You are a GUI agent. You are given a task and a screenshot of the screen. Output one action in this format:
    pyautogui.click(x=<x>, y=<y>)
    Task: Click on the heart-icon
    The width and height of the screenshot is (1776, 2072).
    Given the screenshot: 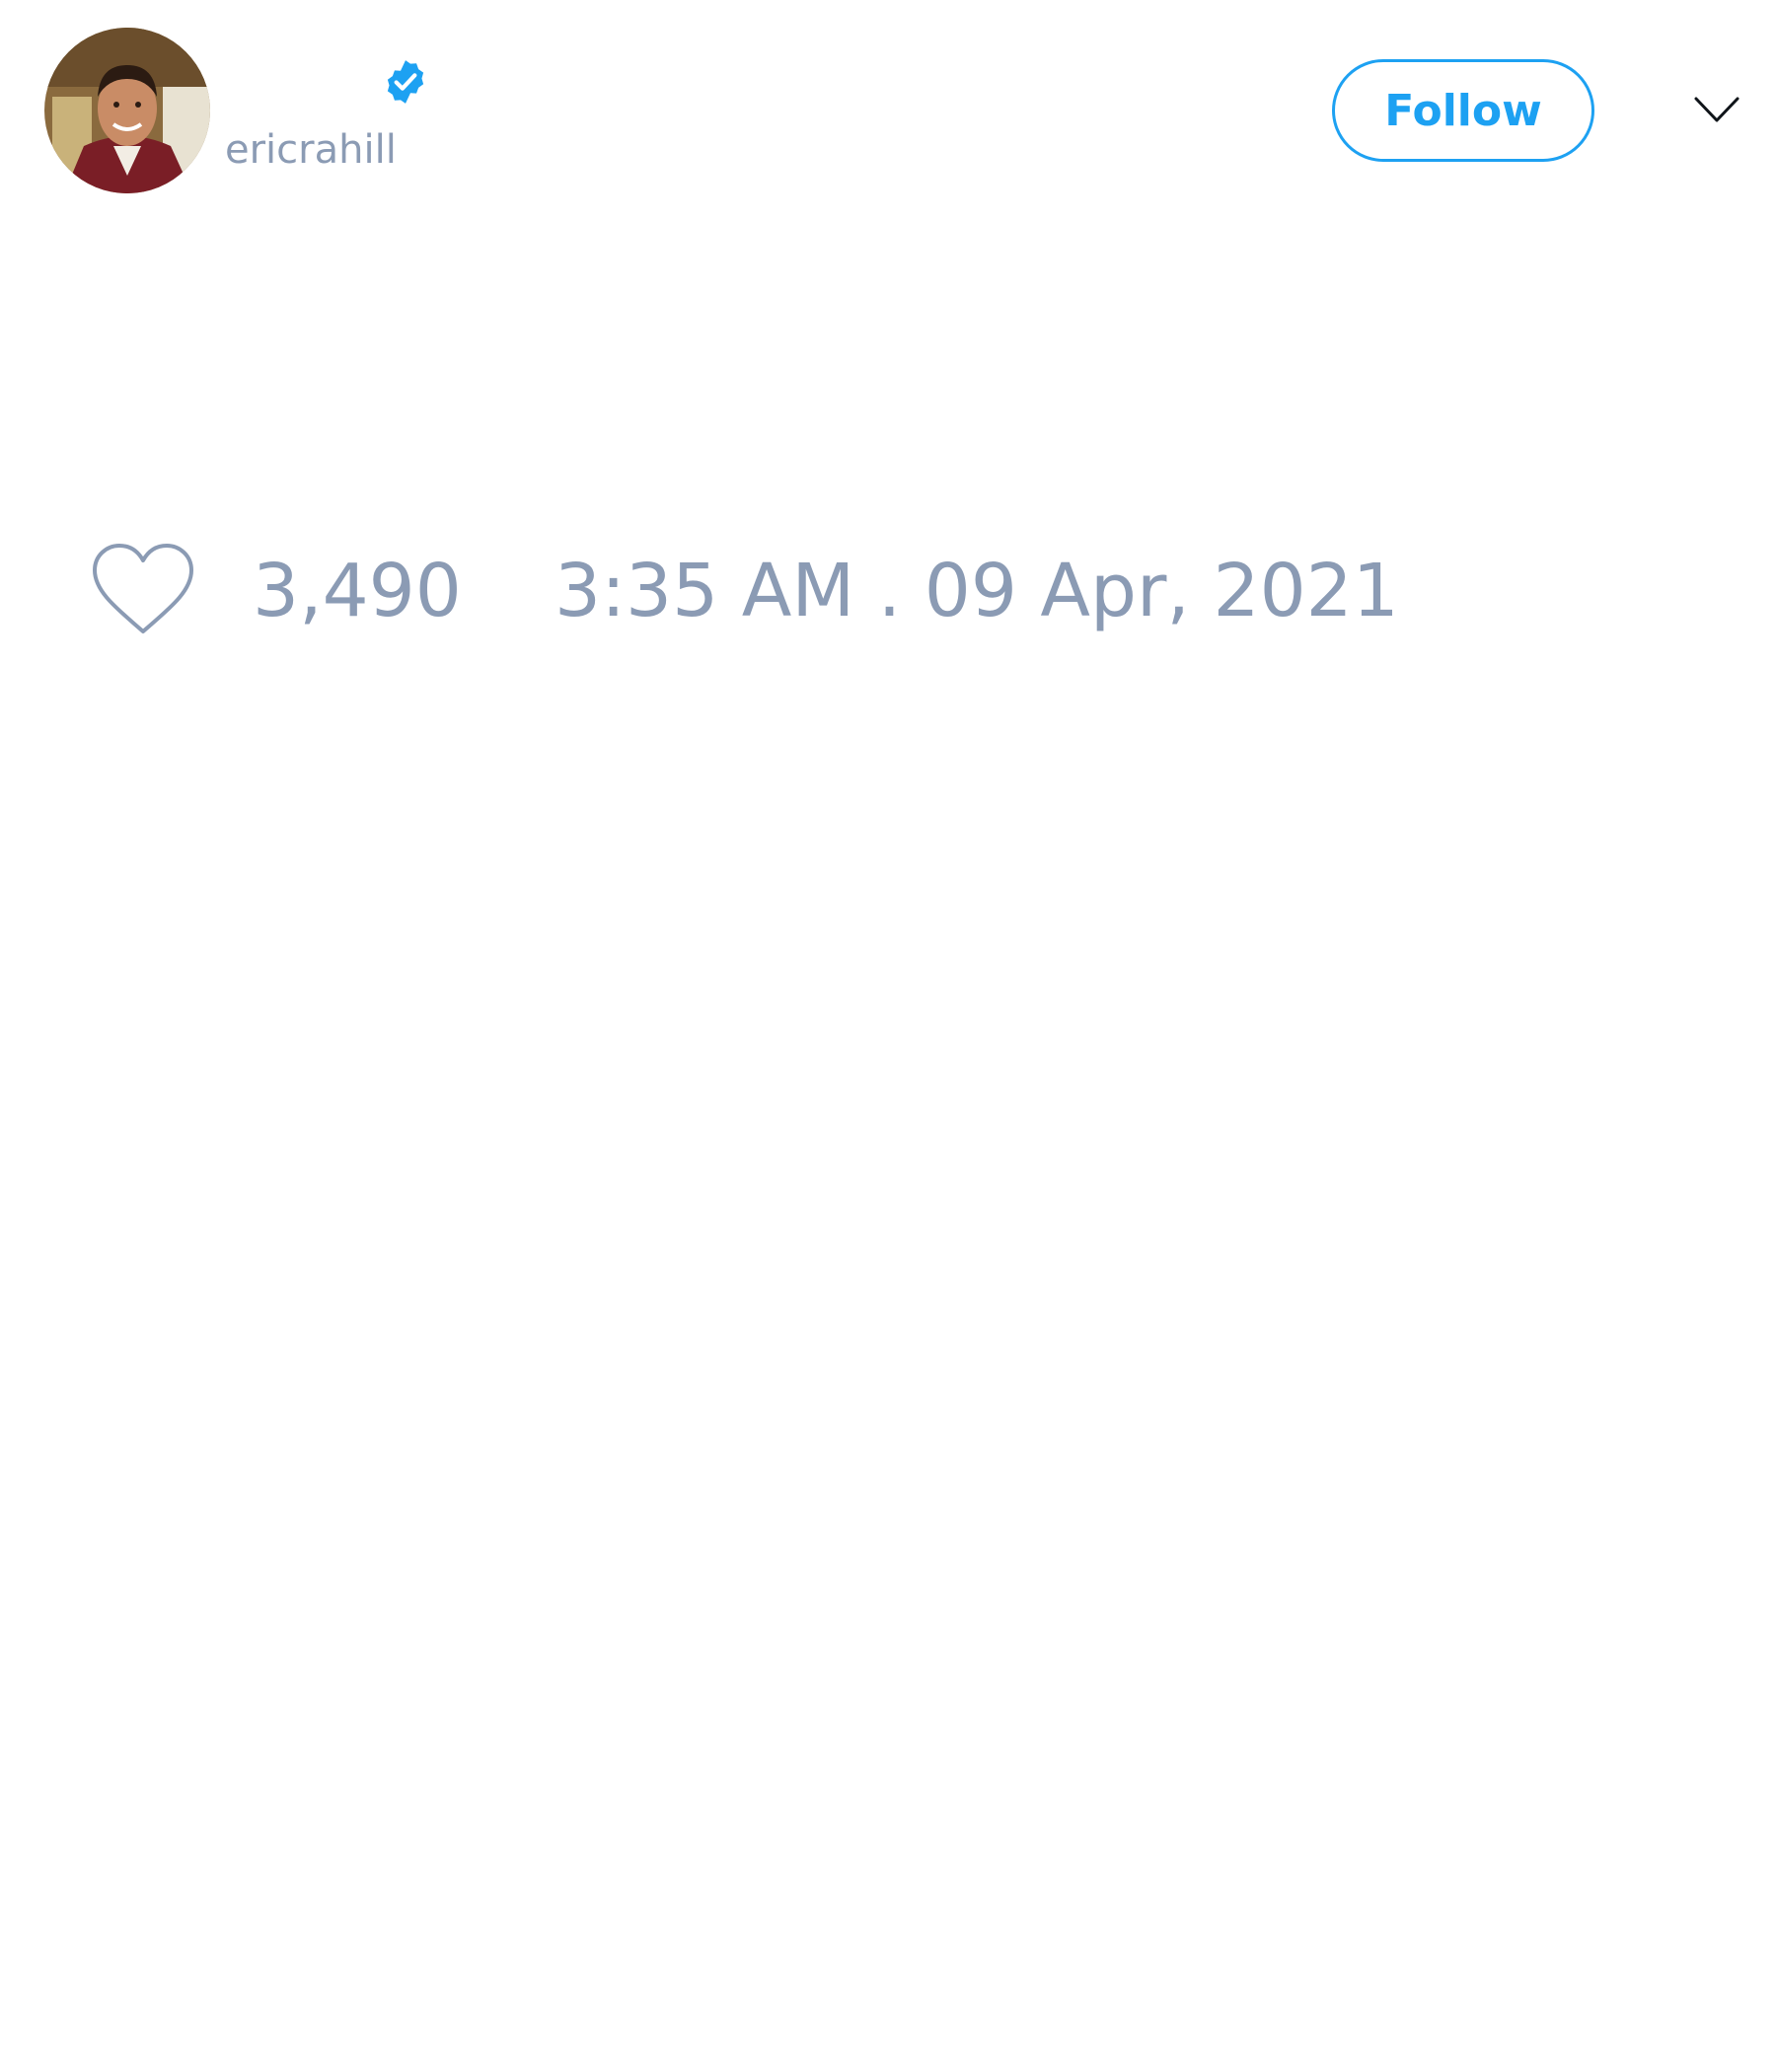 What is the action you would take?
    pyautogui.click(x=143, y=589)
    